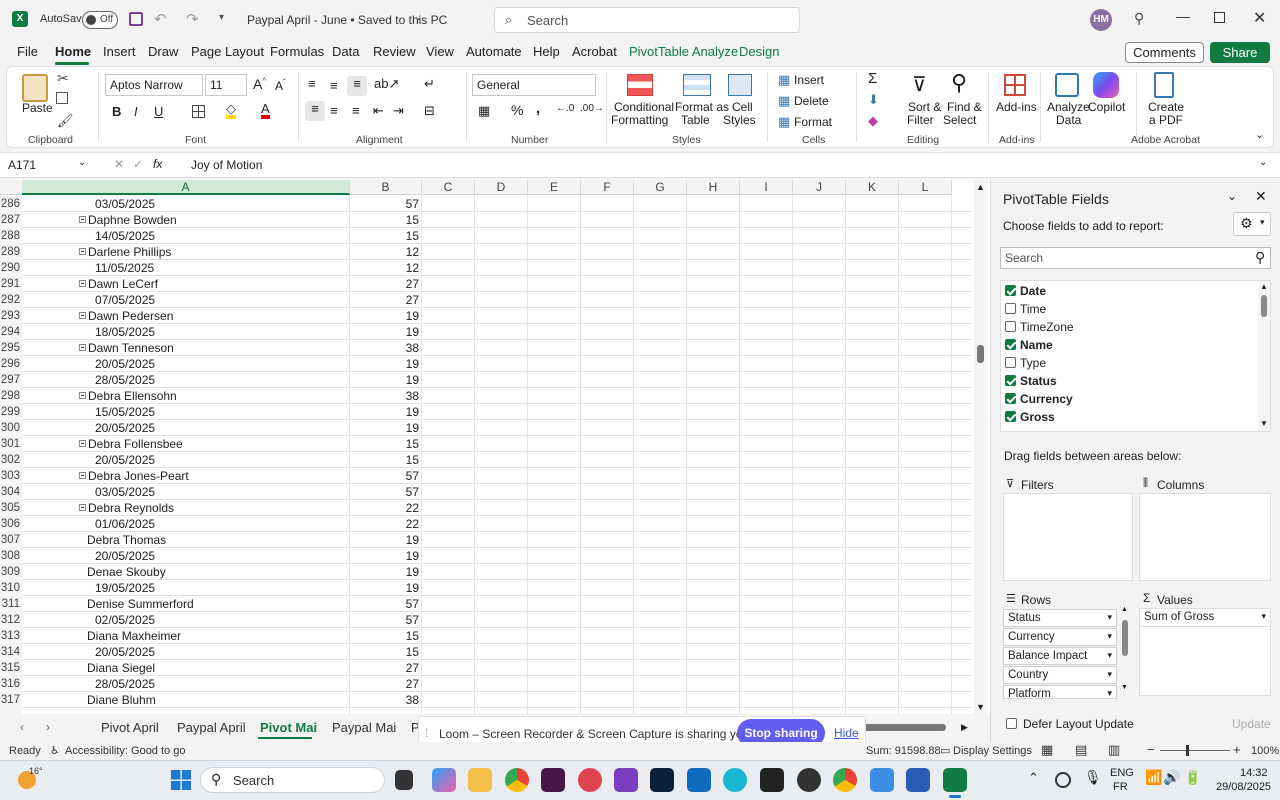  What do you see at coordinates (11, 476) in the screenshot?
I see `row-header: 303` at bounding box center [11, 476].